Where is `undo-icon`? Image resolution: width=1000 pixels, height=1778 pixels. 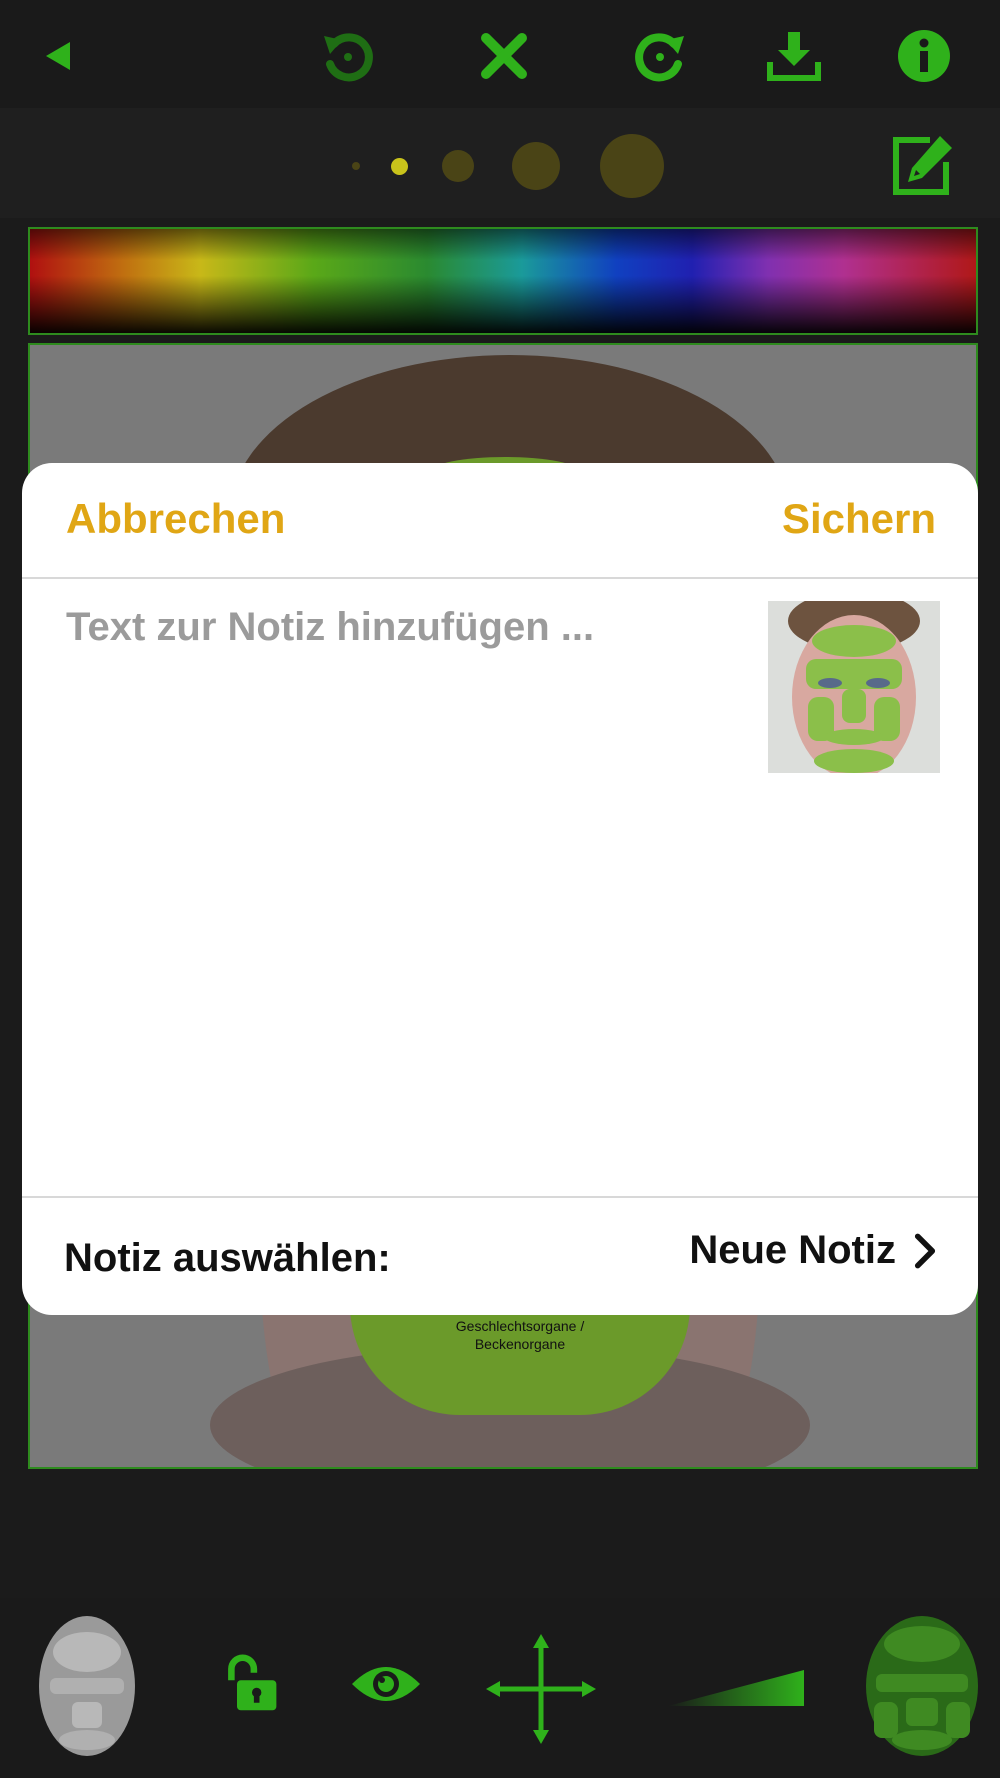 undo-icon is located at coordinates (346, 56).